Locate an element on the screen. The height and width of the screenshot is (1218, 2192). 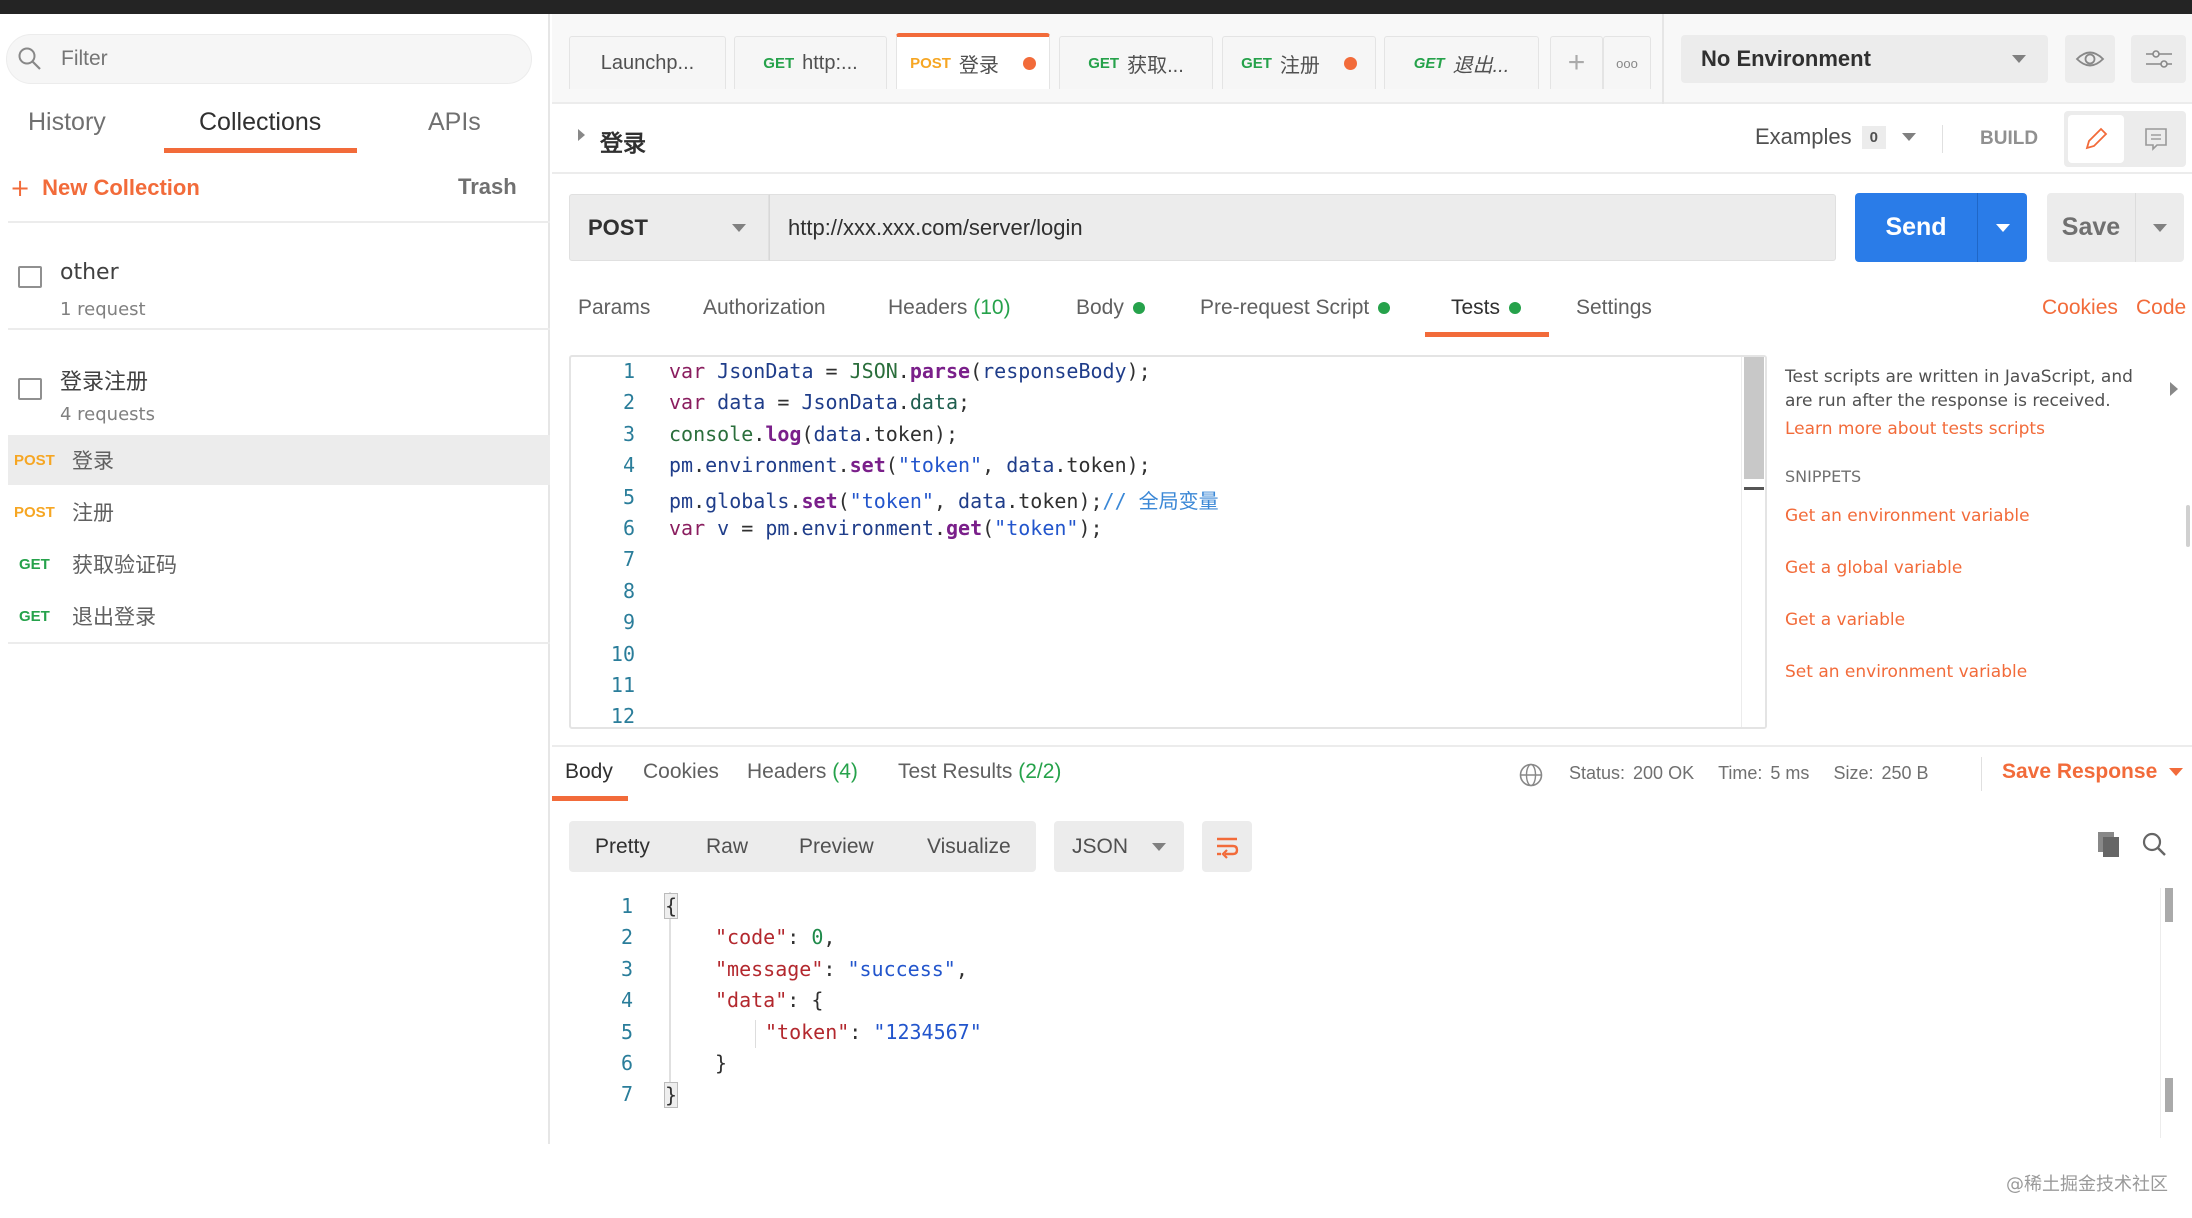
tab-request: GET 注册 is located at coordinates (1299, 62).